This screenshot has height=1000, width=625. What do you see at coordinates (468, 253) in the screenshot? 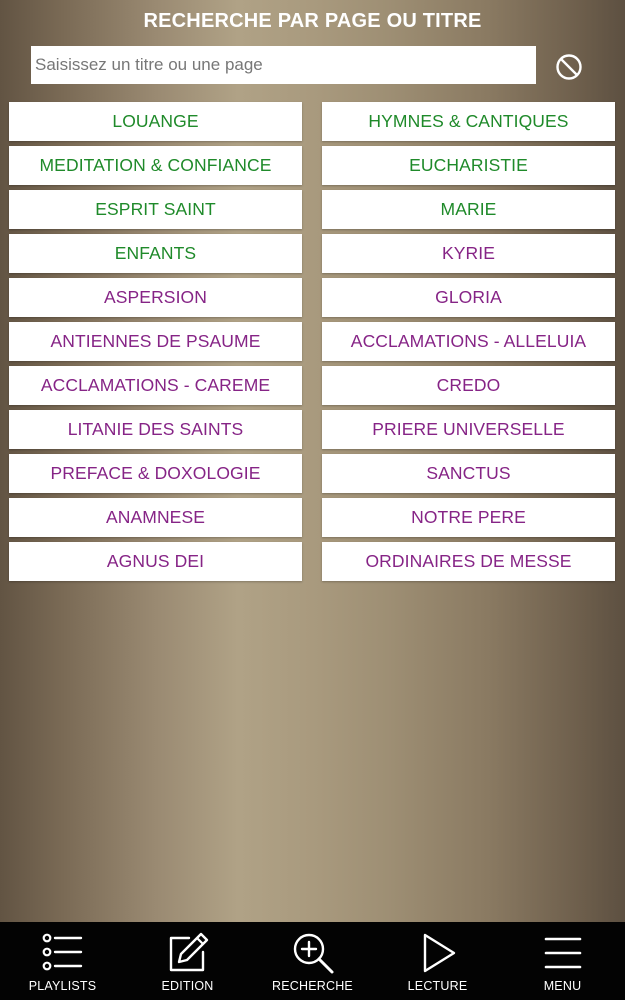
I see `category-kyrie: KYRIE` at bounding box center [468, 253].